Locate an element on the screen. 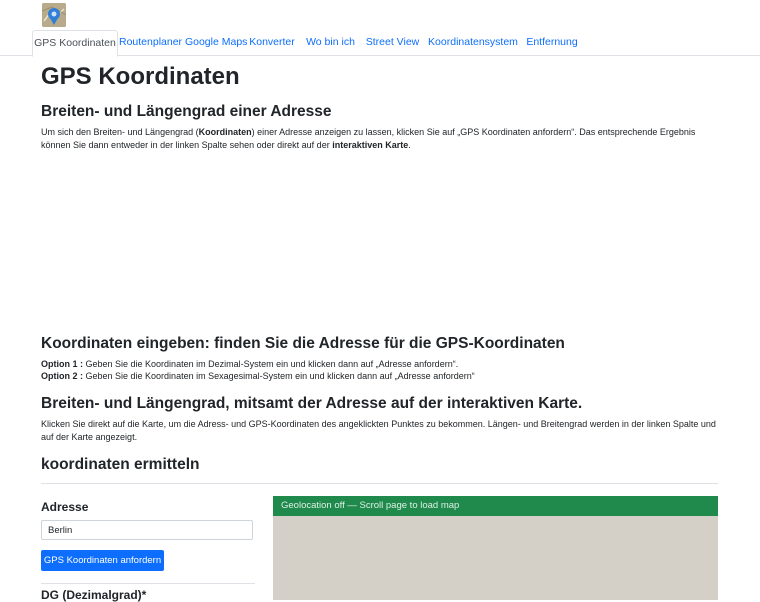 The image size is (760, 602). nav-tab-wo-bin-ich: Wo bin ich is located at coordinates (330, 42).